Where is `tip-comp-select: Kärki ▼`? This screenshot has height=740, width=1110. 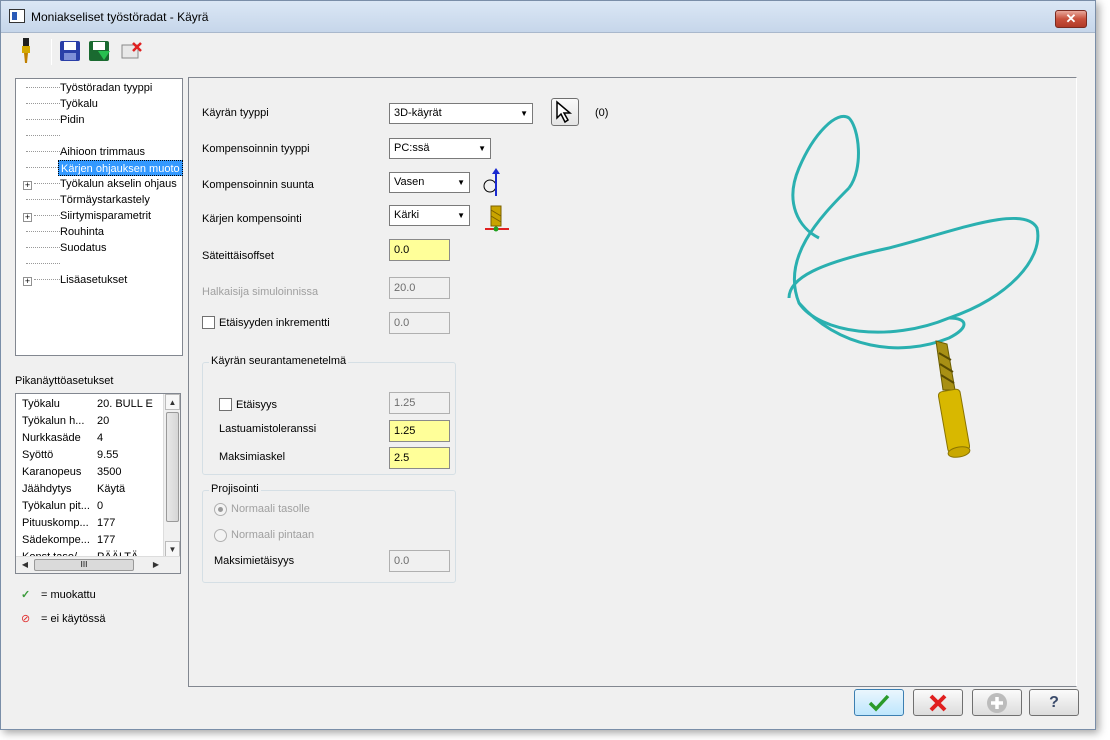 tip-comp-select: Kärki ▼ is located at coordinates (429, 215).